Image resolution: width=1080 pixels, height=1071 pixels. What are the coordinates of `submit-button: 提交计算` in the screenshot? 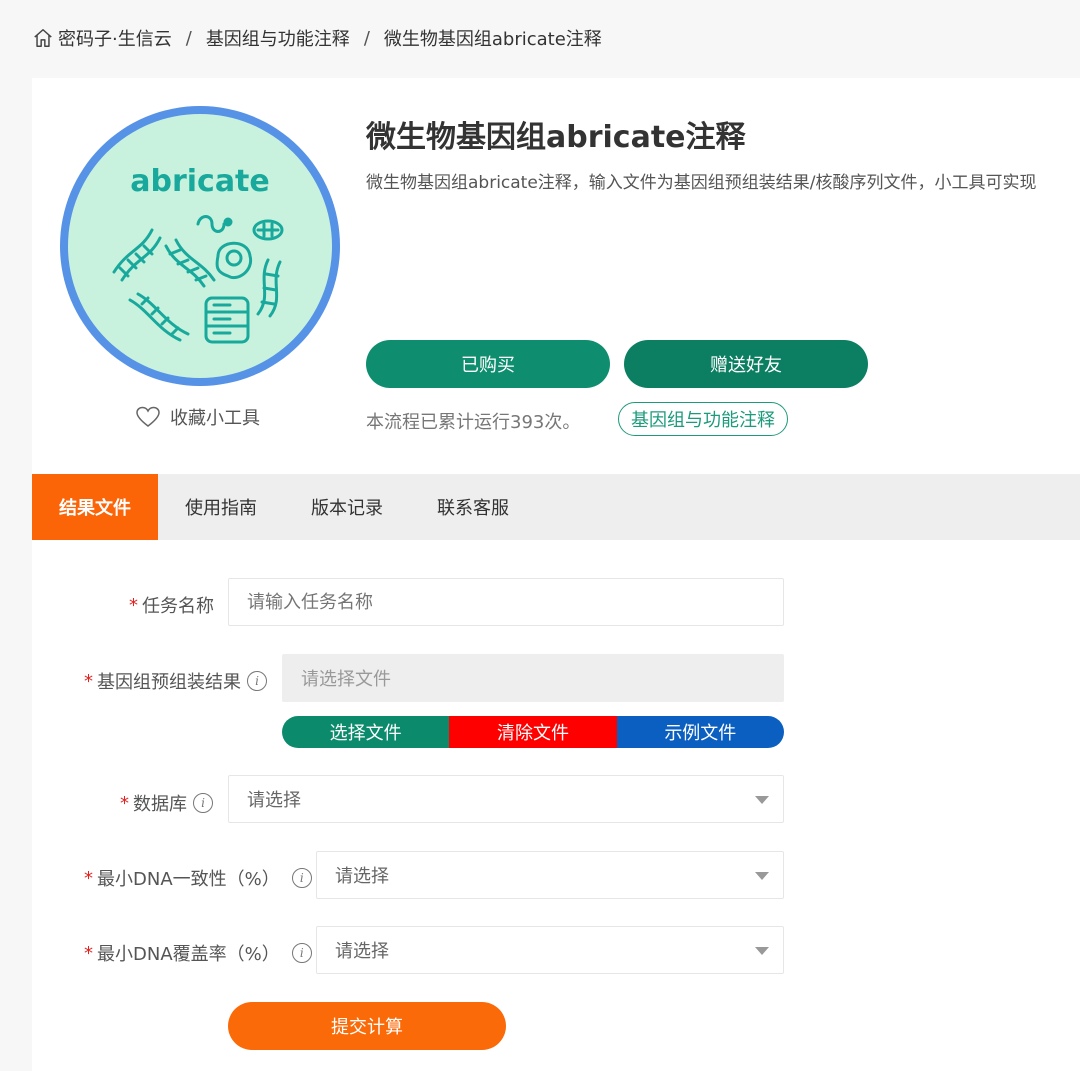 It's located at (367, 1026).